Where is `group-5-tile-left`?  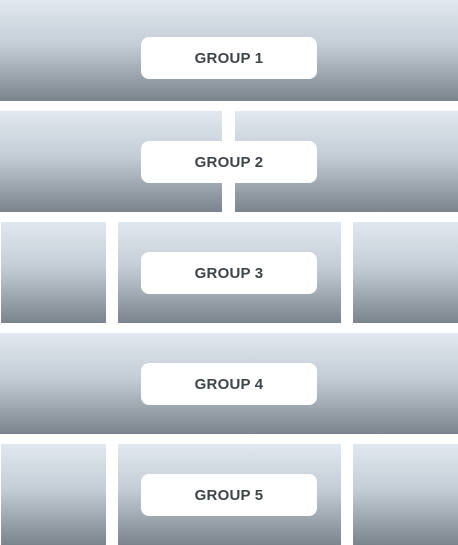
group-5-tile-left is located at coordinates (53, 494).